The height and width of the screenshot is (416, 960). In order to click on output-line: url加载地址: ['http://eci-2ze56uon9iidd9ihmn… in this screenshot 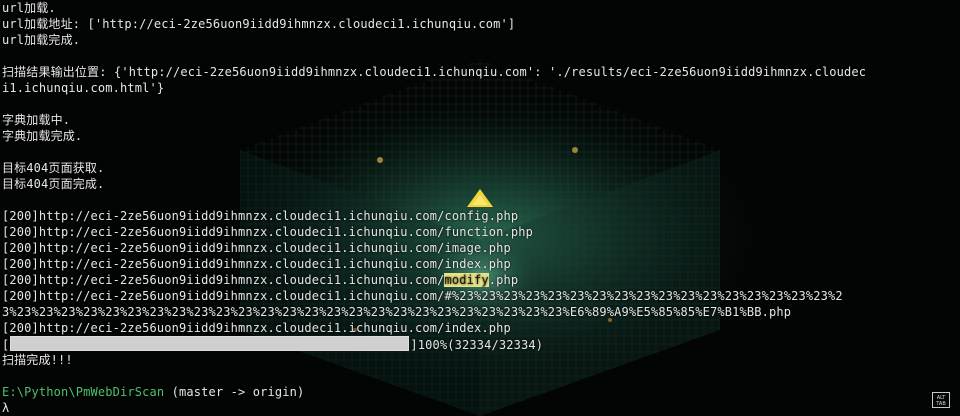, I will do `click(259, 24)`.